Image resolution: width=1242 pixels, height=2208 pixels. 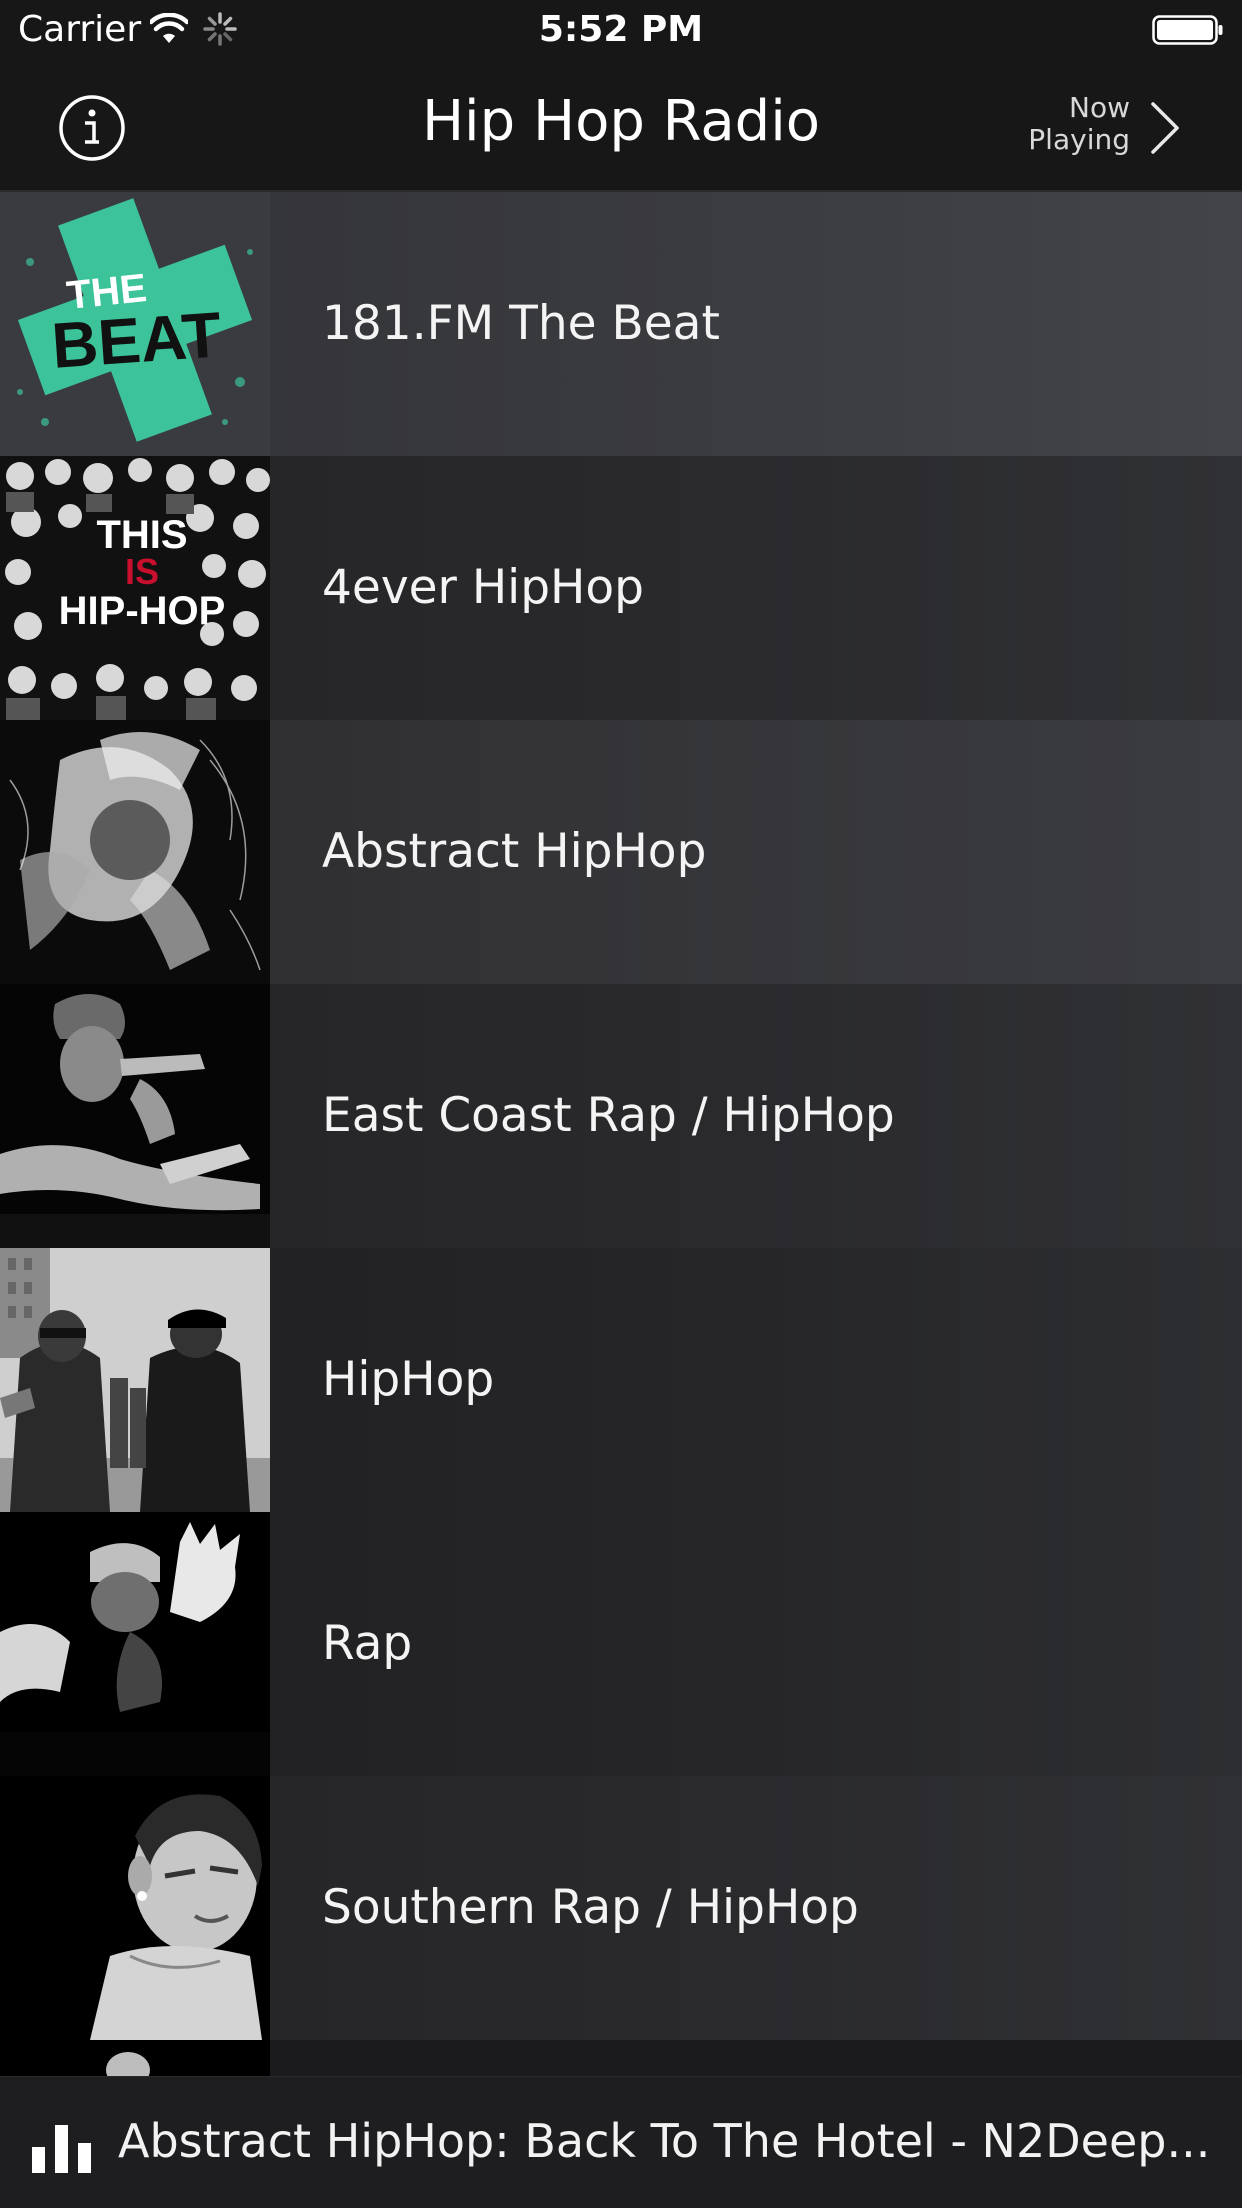 What do you see at coordinates (142, 611) in the screenshot?
I see `hiphop-logo-line3: HIP-HOP` at bounding box center [142, 611].